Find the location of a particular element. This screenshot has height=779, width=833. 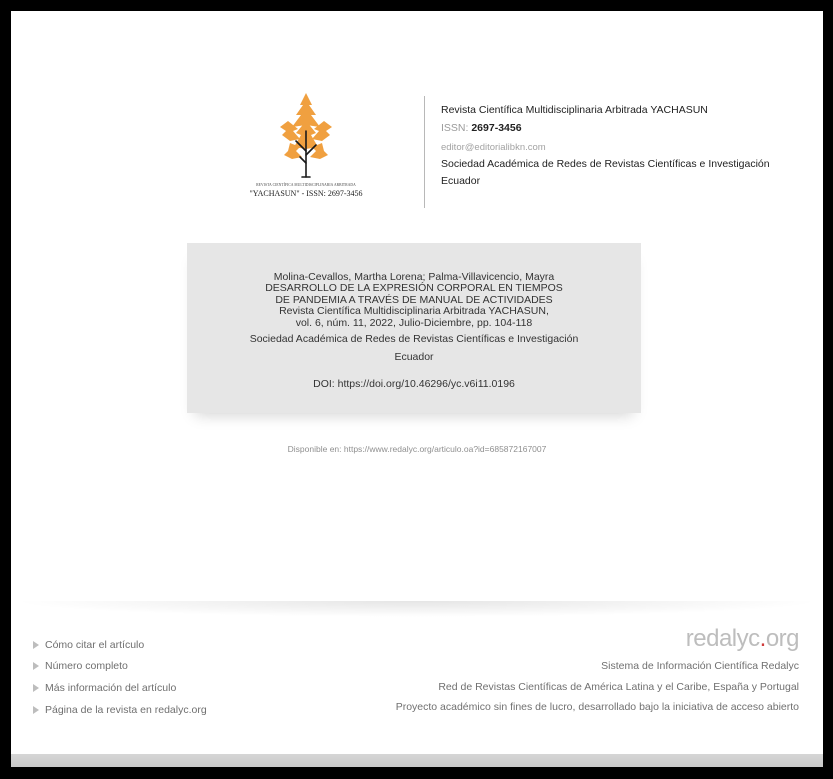

issn-value: 2697-3456 is located at coordinates (496, 128).